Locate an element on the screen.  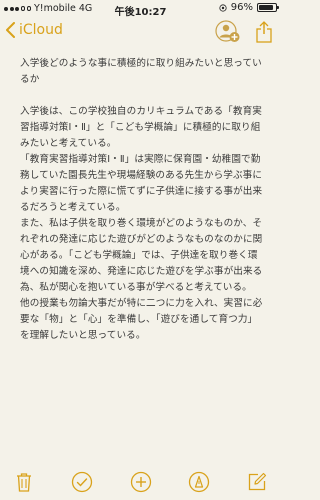
checklist-button is located at coordinates (82, 482).